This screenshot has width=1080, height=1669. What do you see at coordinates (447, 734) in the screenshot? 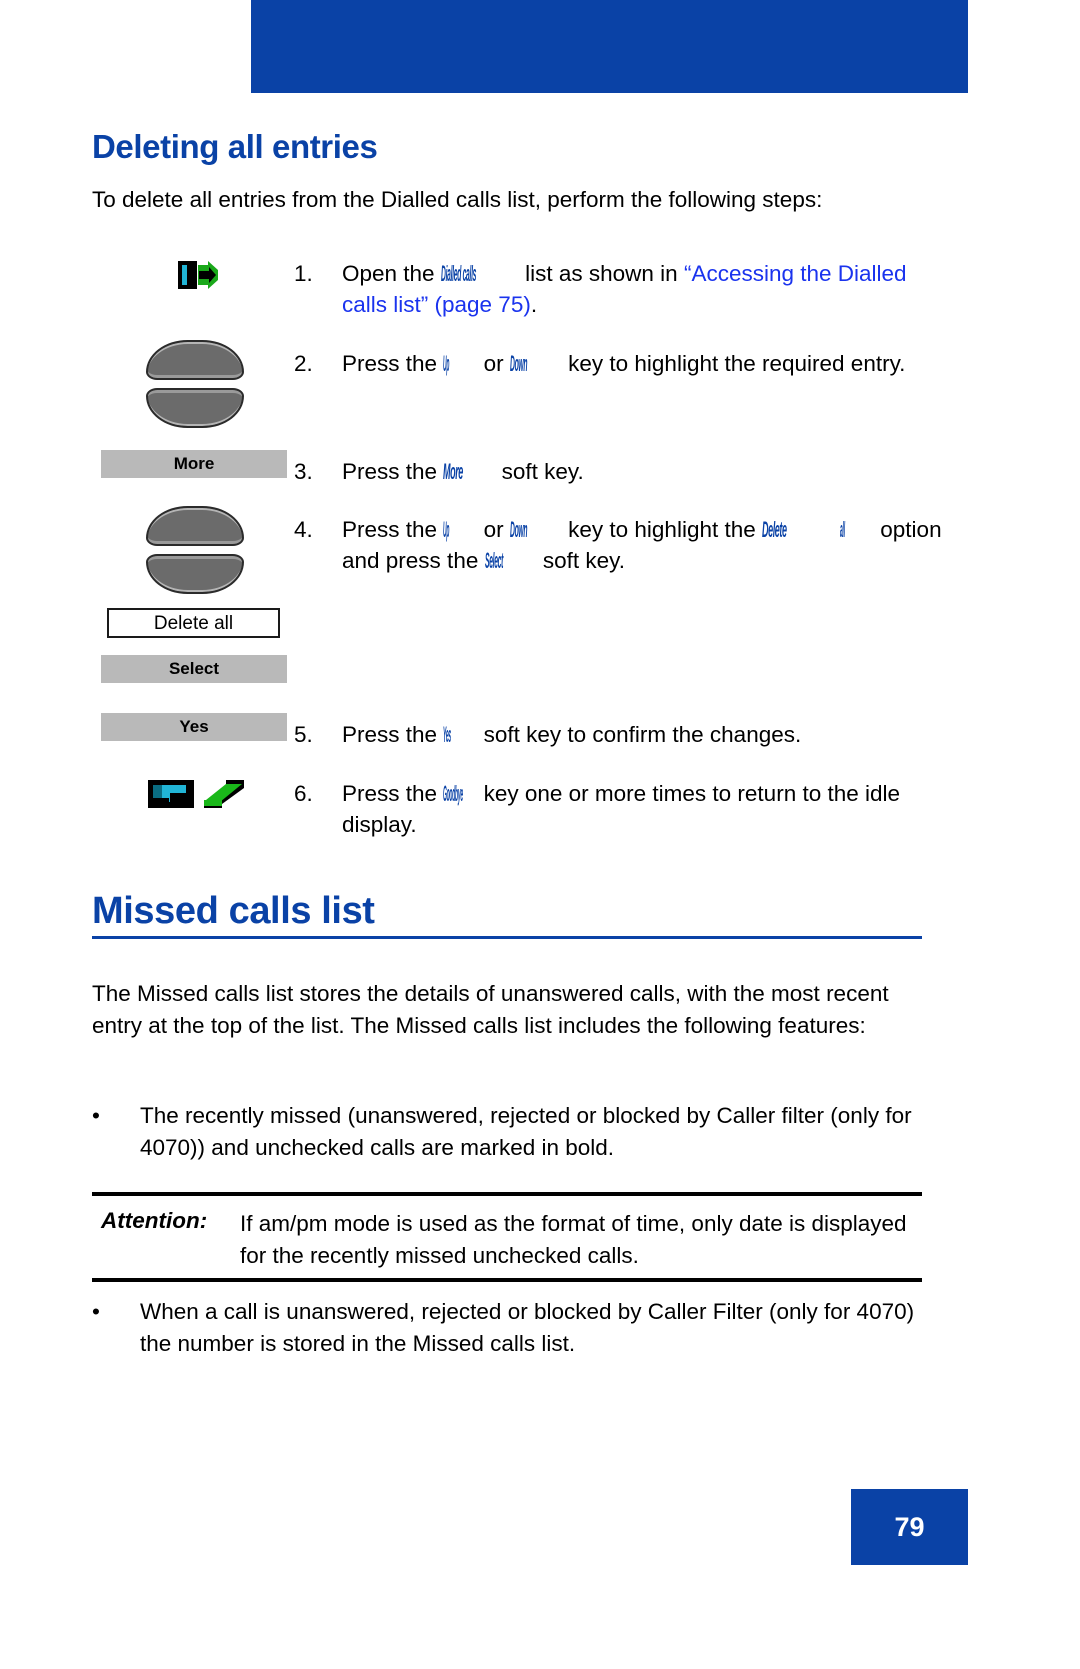
I see `step-5-key-yes: Yes` at bounding box center [447, 734].